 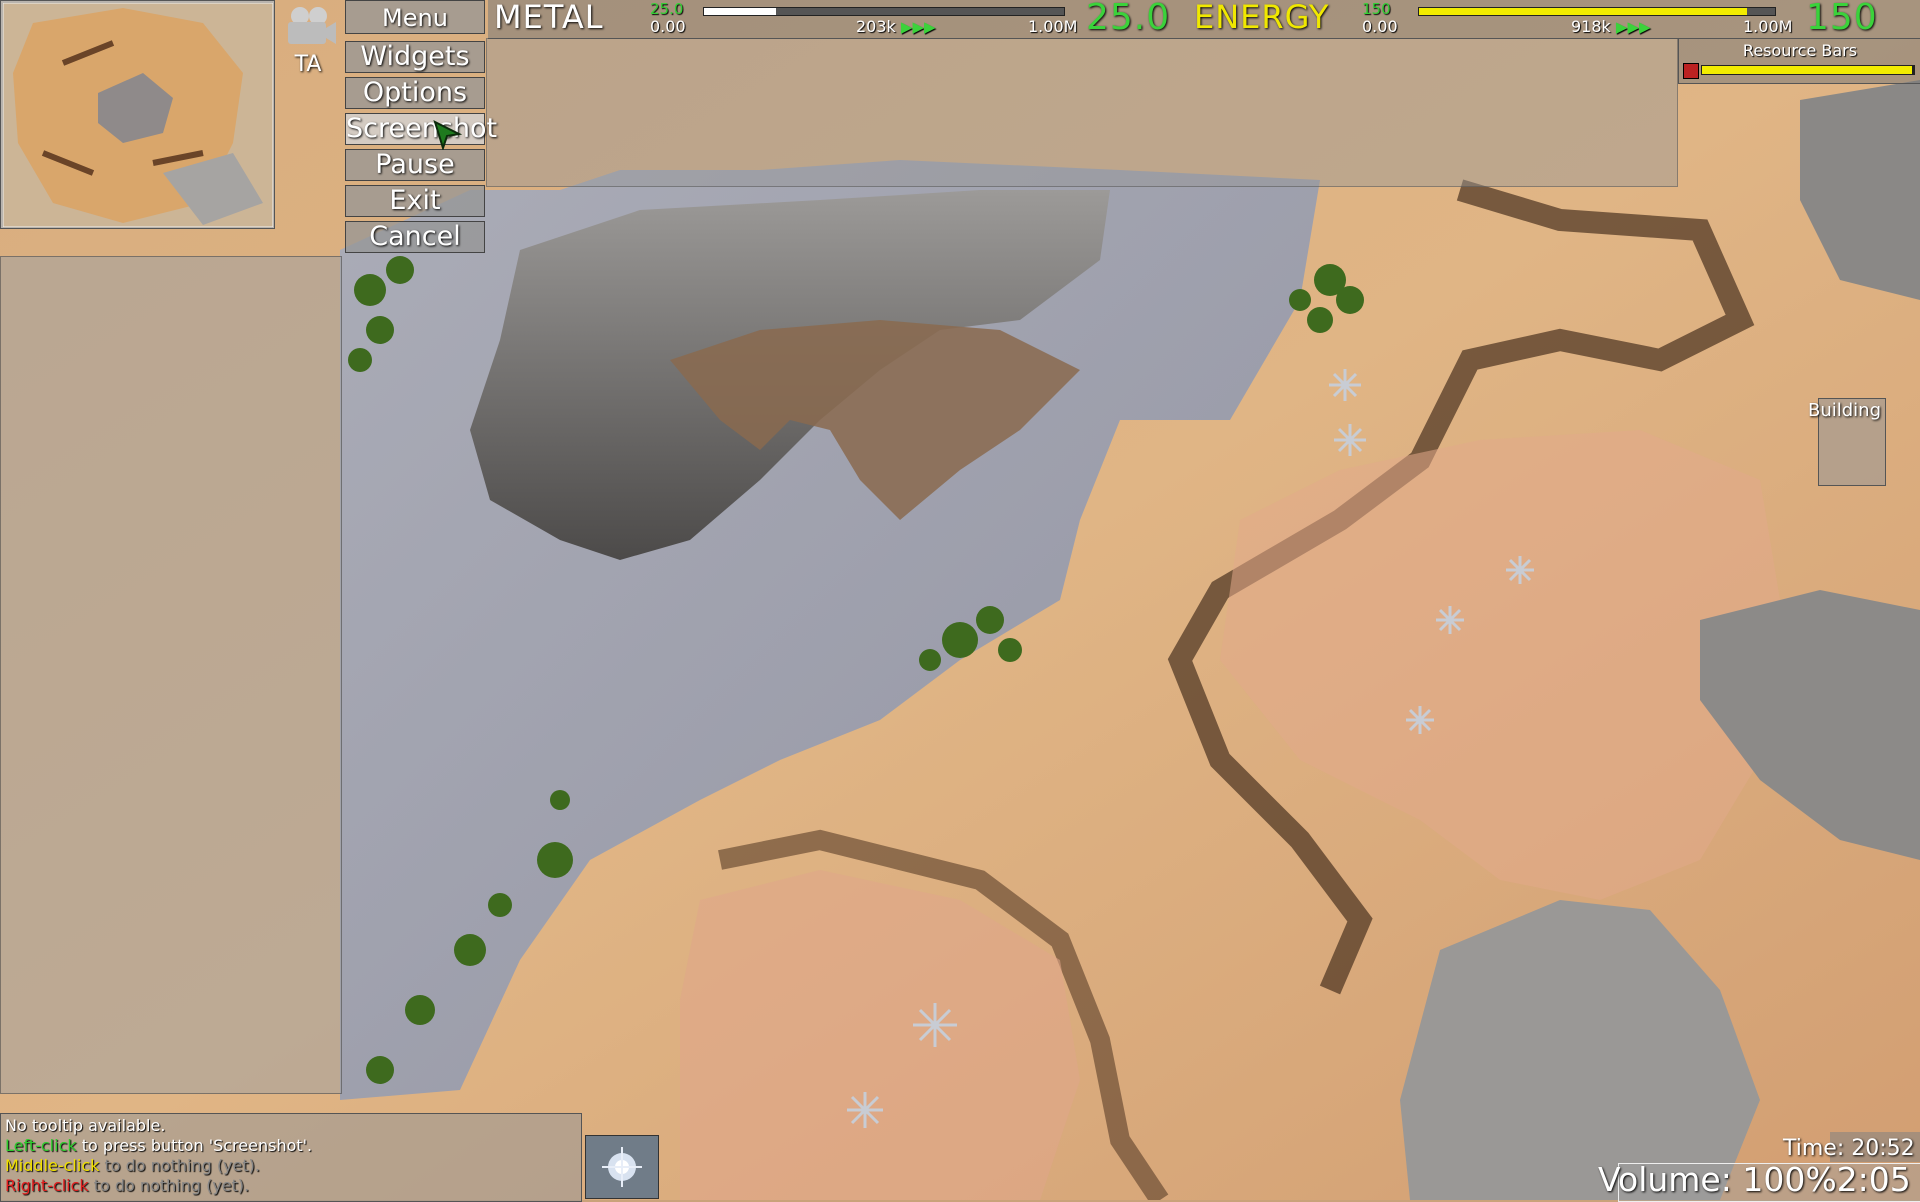 I want to click on resource-bars-close-icon, so click(x=1691, y=71).